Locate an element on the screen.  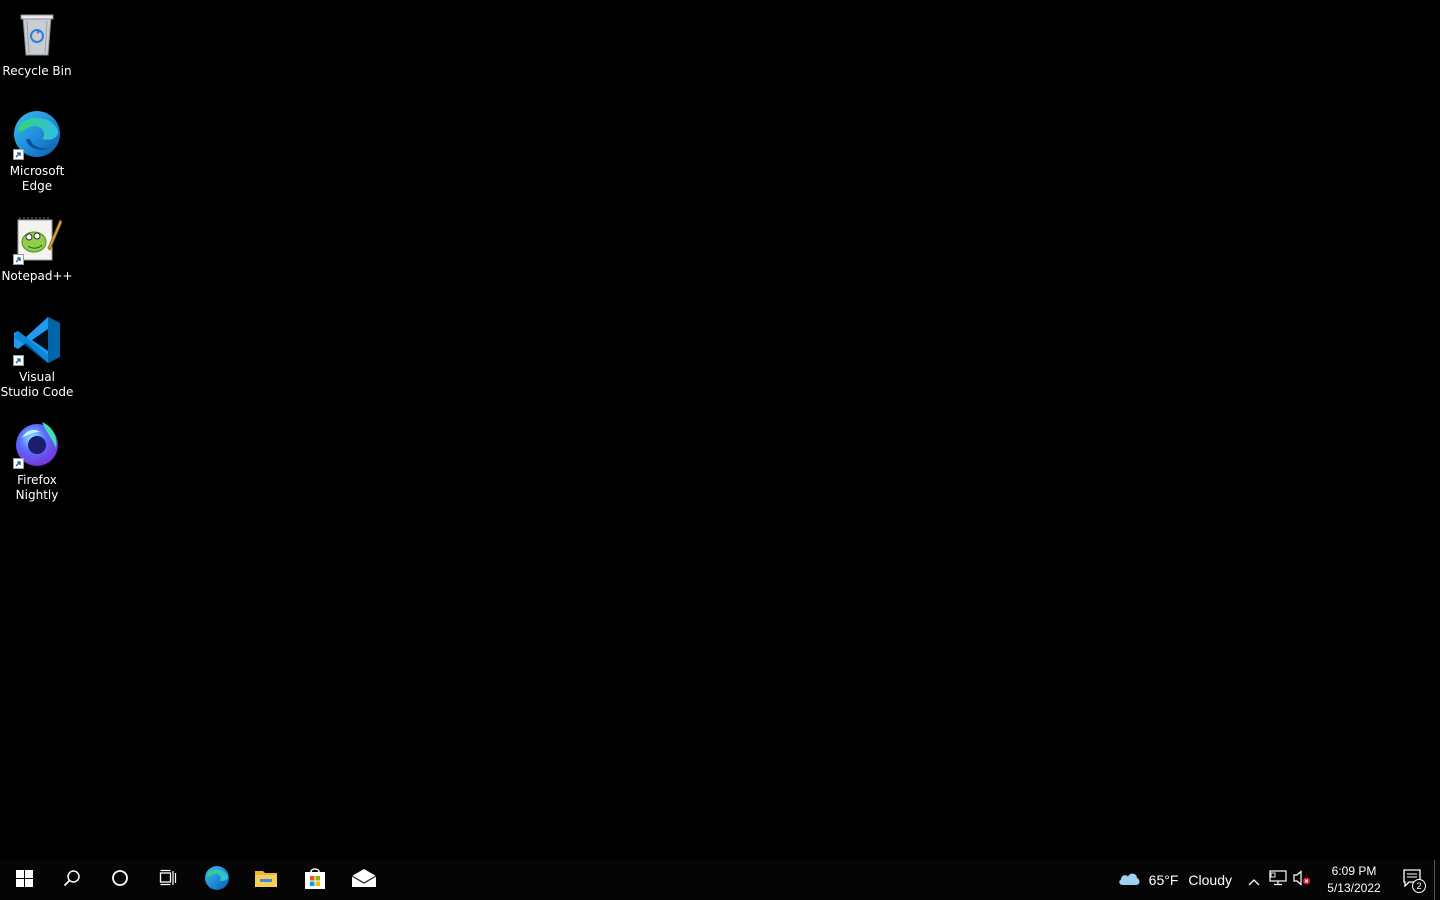
desktop-icon-label: Notepad++ is located at coordinates (37, 276).